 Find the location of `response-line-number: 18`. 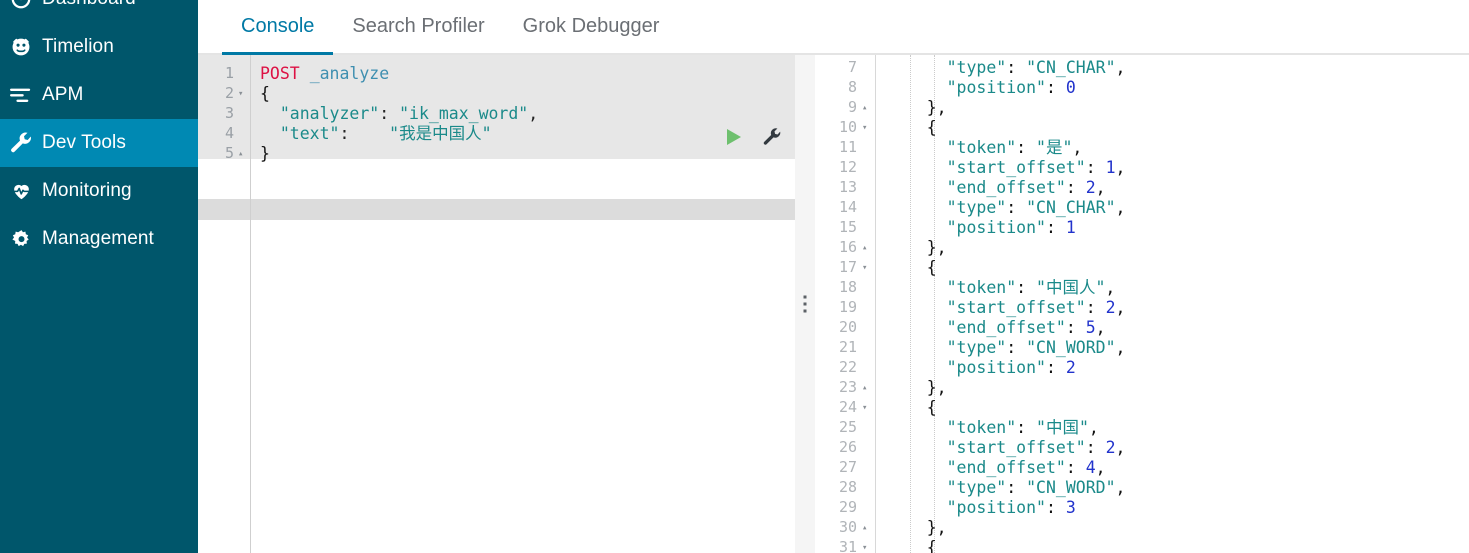

response-line-number: 18 is located at coordinates (847, 287).